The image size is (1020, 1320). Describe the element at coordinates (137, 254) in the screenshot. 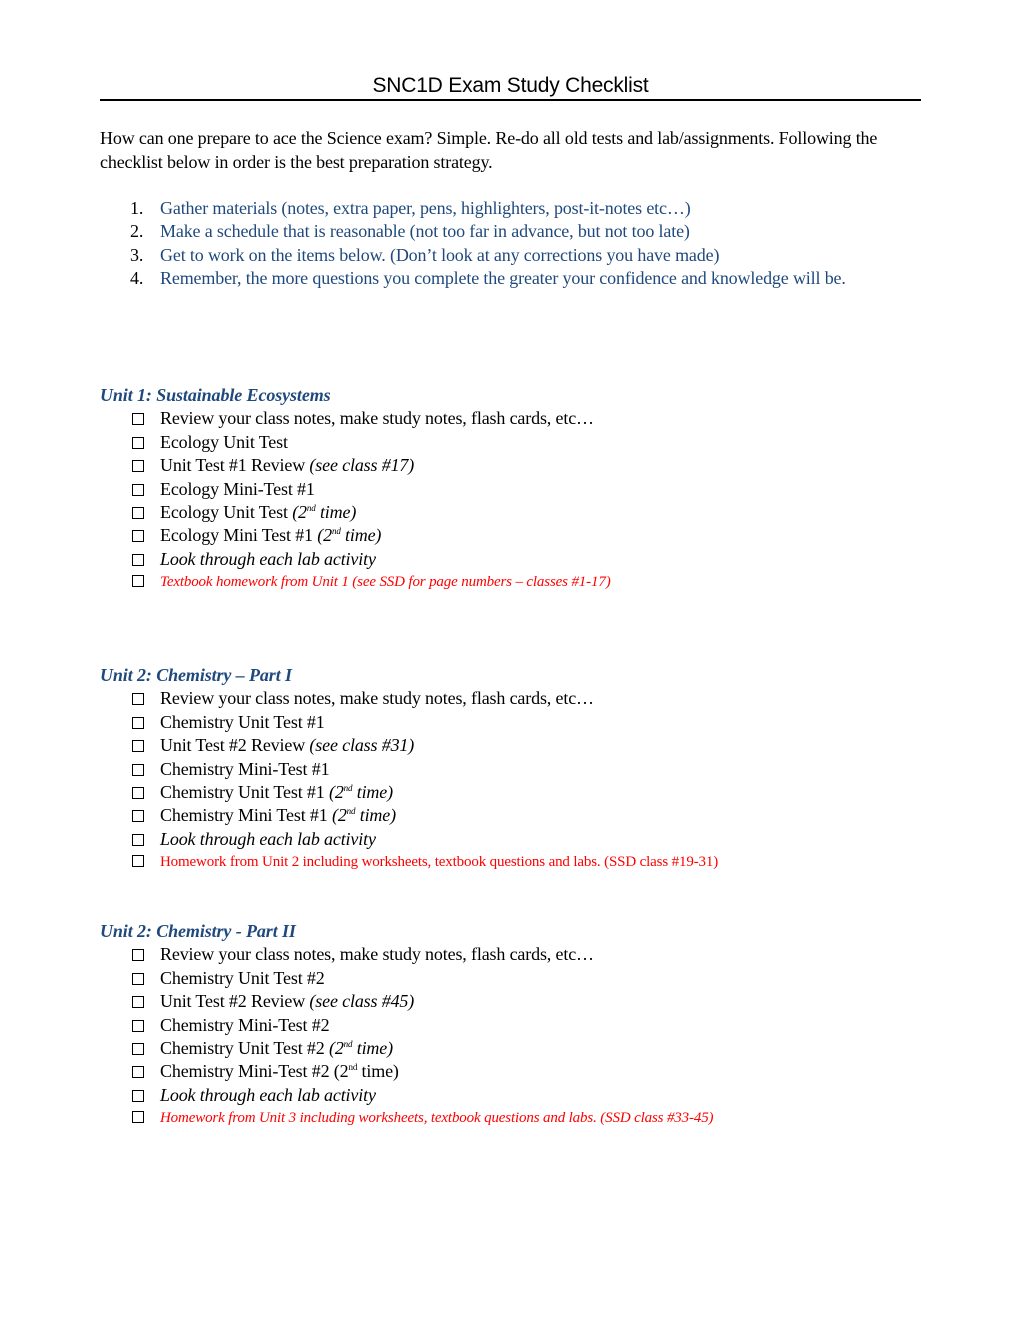

I see `step-number: 3.` at that location.